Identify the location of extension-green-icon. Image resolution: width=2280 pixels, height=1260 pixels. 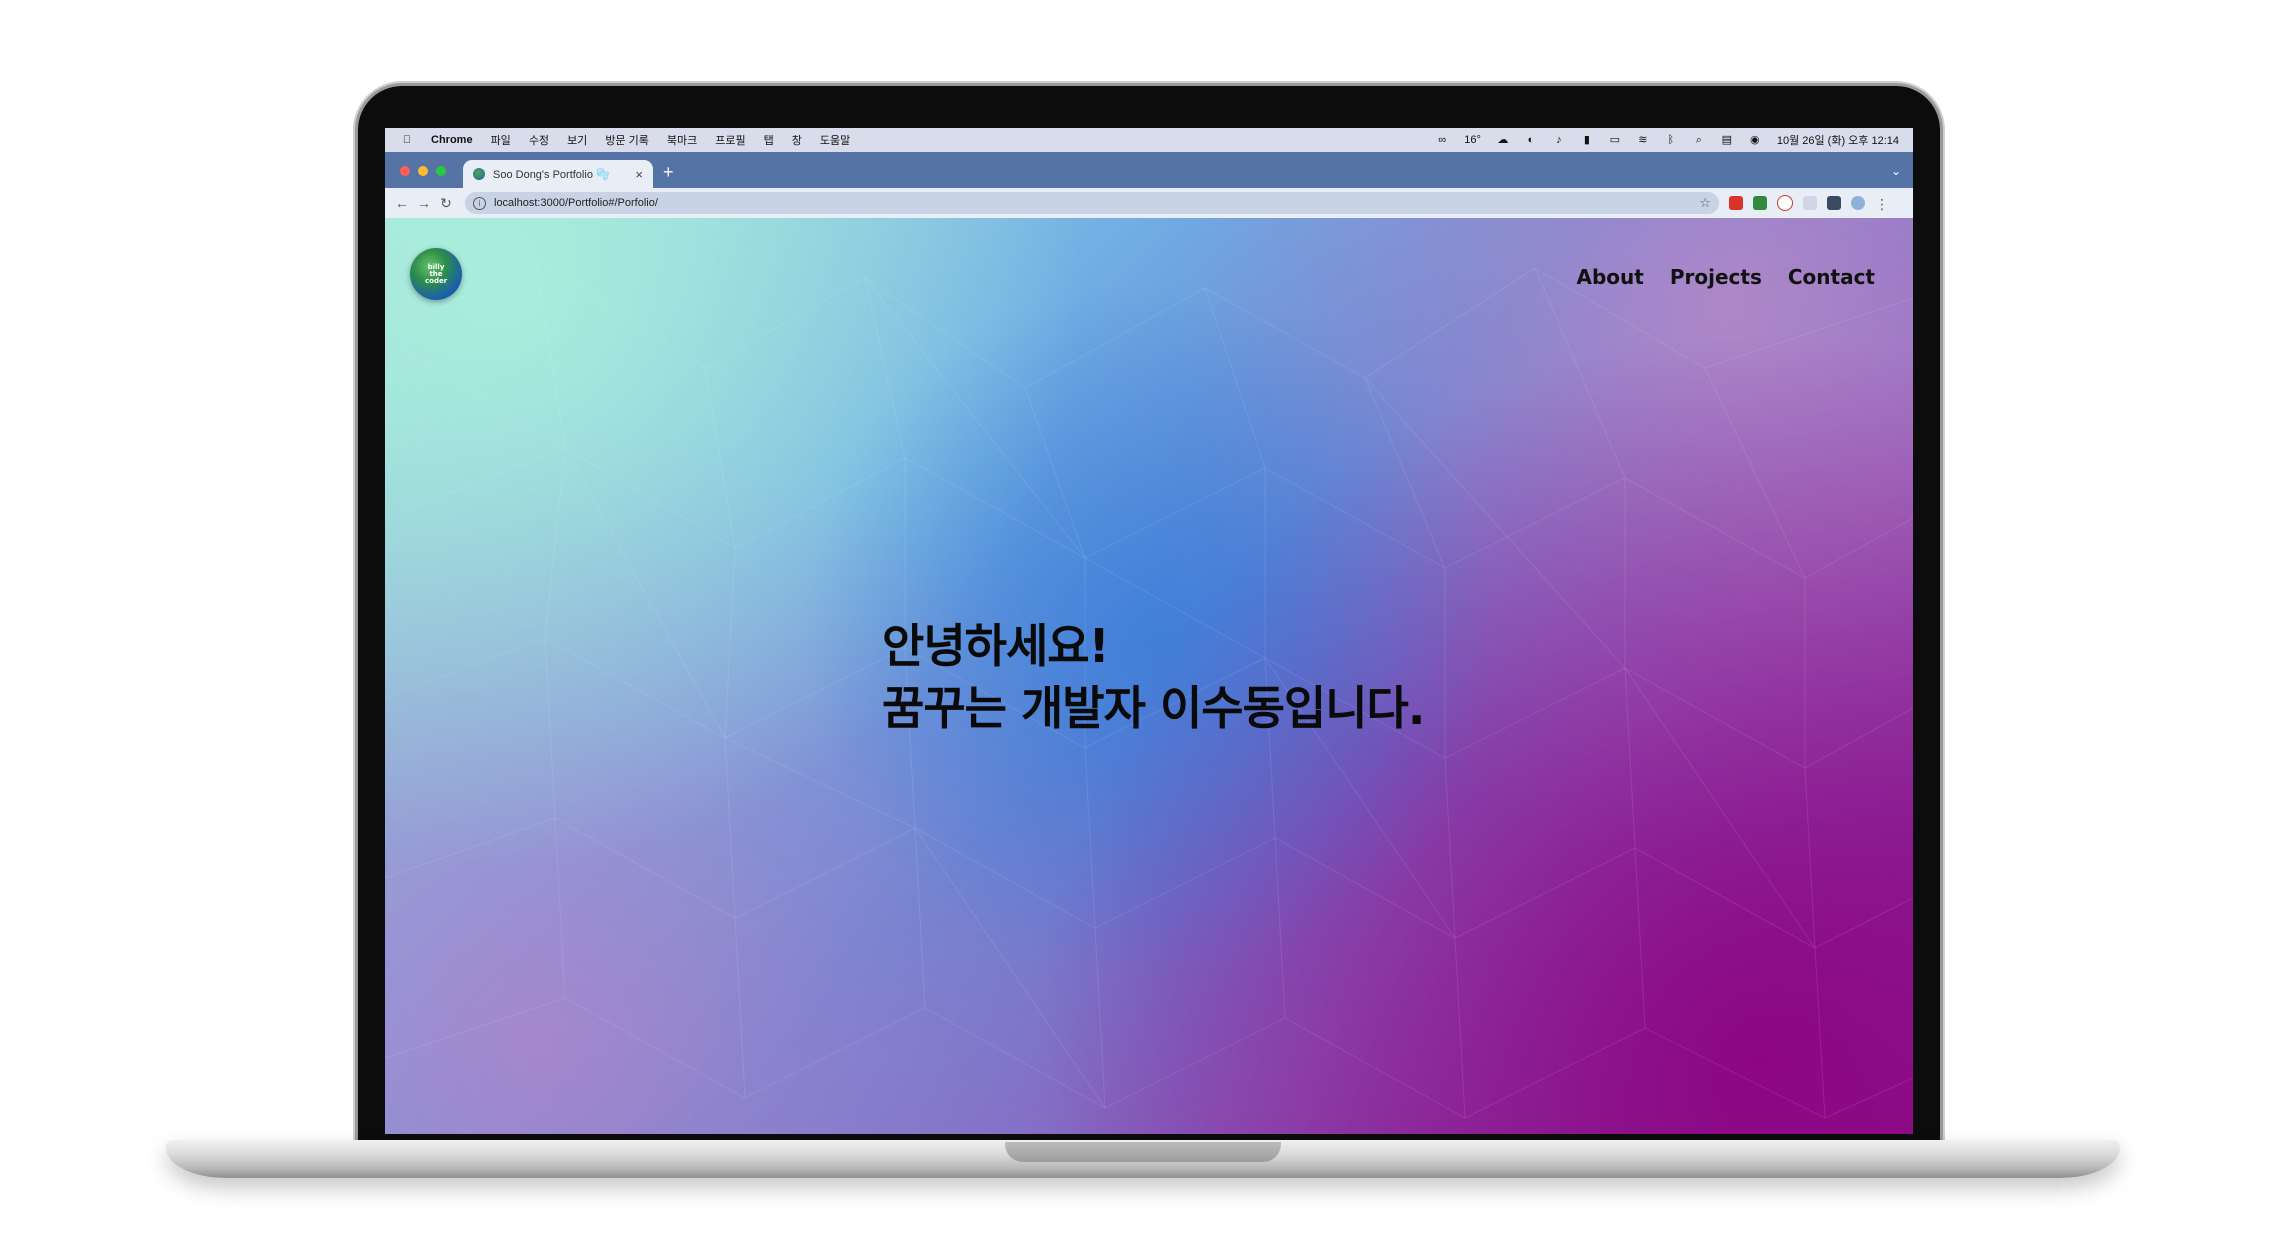
(1760, 203).